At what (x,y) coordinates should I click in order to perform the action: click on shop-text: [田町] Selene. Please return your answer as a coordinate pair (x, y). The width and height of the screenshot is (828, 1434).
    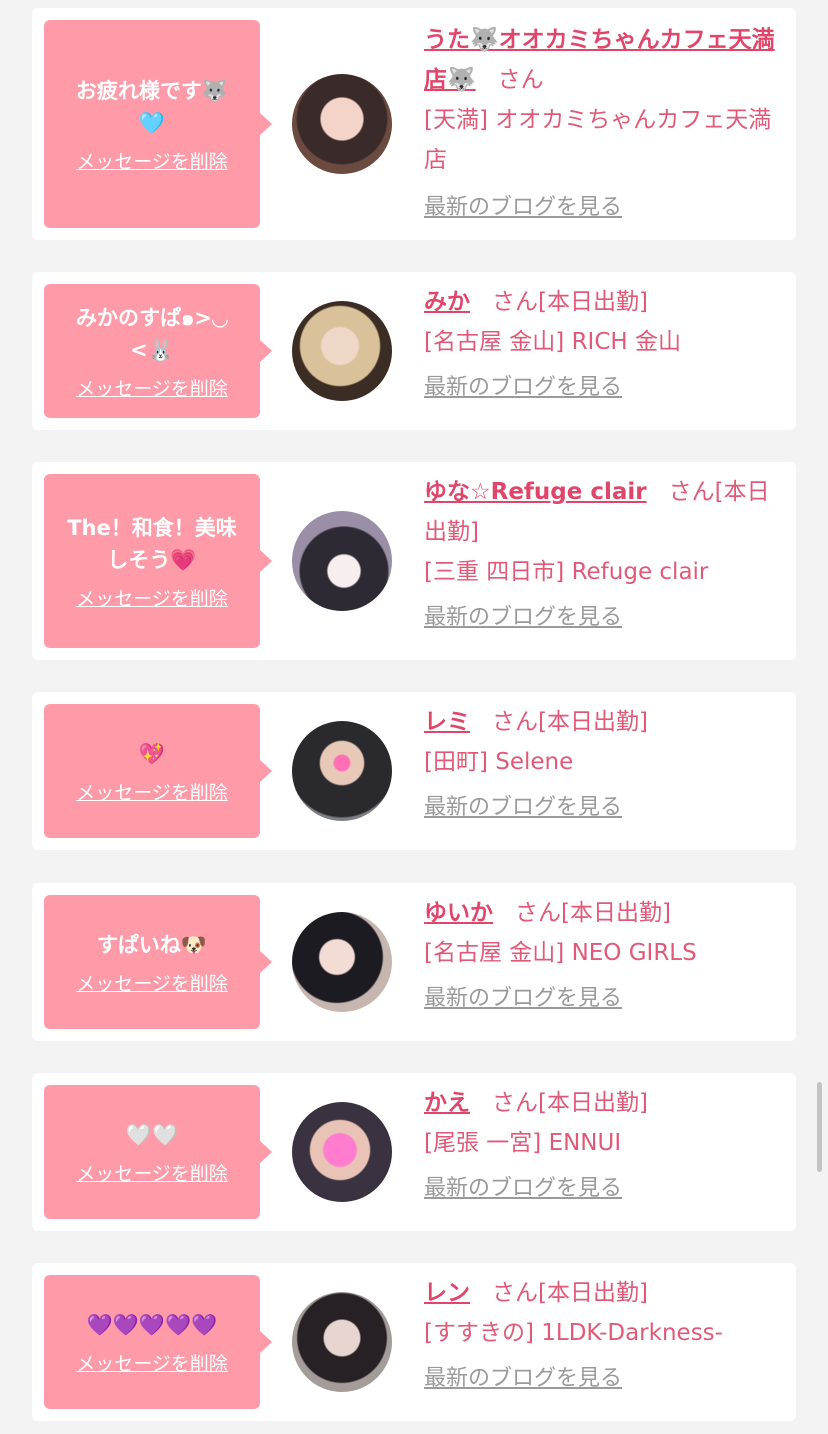
    Looking at the image, I should click on (499, 762).